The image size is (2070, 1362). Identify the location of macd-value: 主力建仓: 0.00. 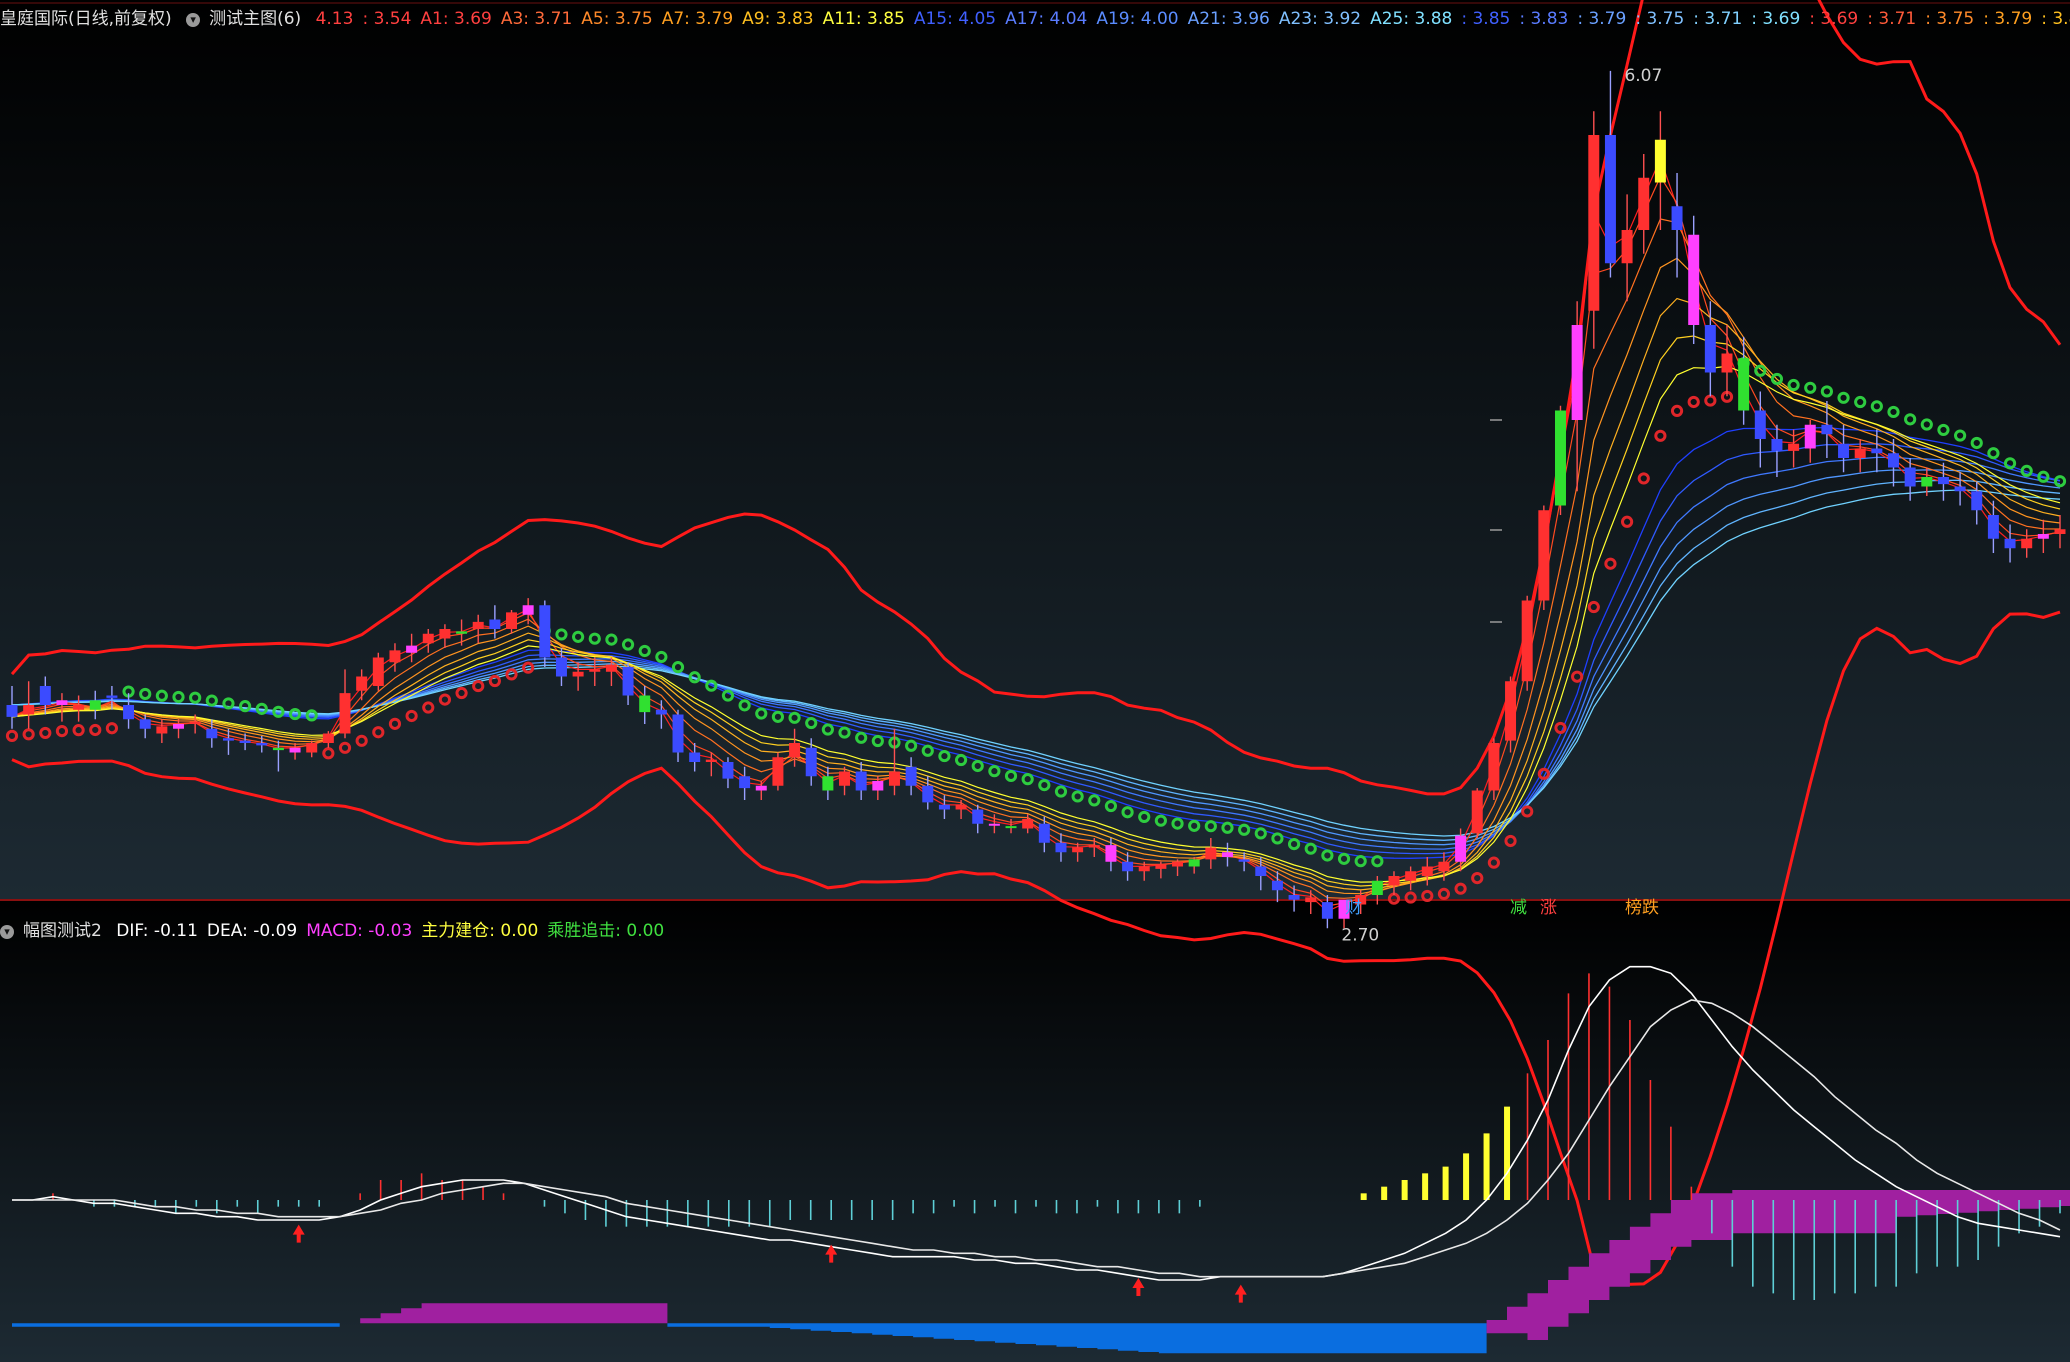
(480, 931).